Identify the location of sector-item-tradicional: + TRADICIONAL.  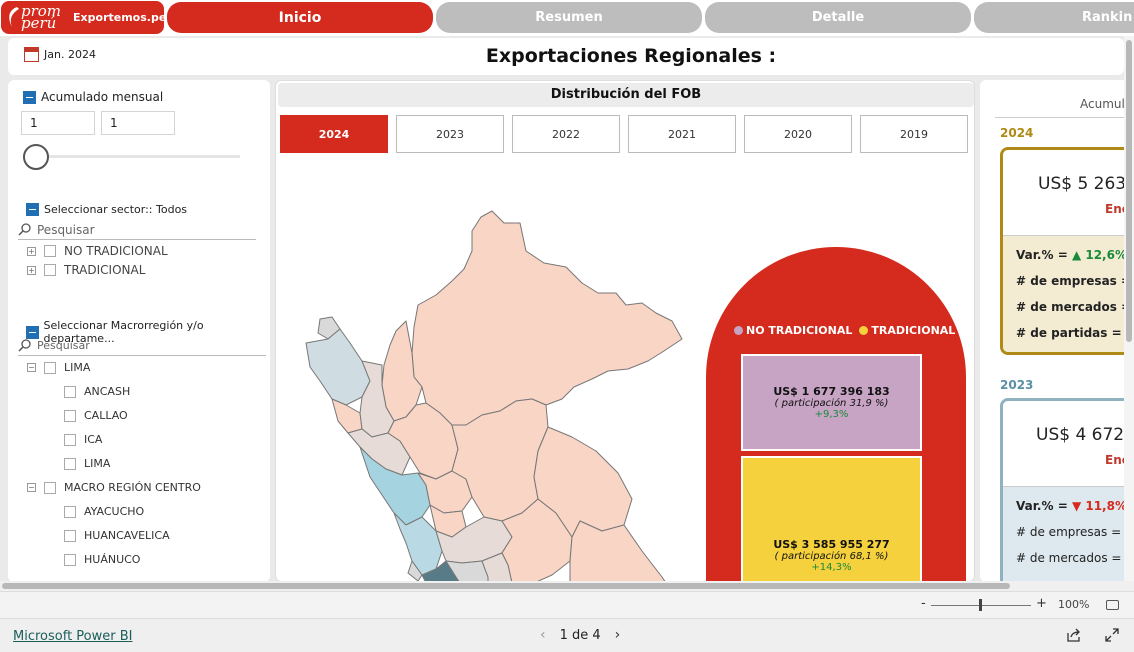
(86, 270).